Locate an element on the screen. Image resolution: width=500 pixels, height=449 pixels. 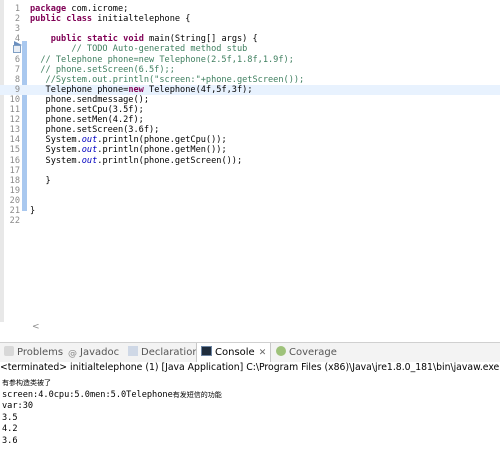
code-line: 18 } is located at coordinates (250, 181).